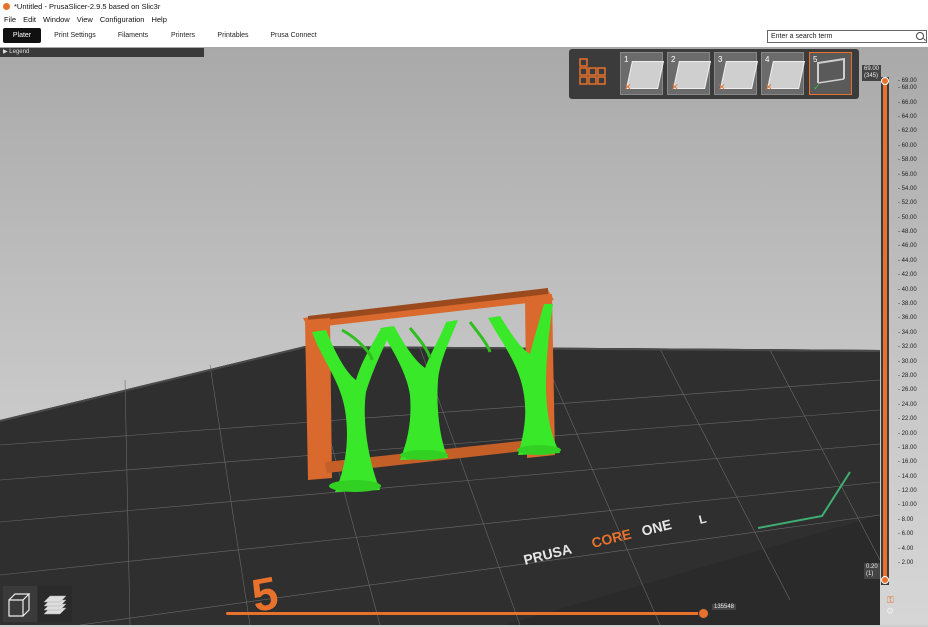 Image resolution: width=928 pixels, height=627 pixels. What do you see at coordinates (645, 75) in the screenshot?
I see `object-1-thumbnail` at bounding box center [645, 75].